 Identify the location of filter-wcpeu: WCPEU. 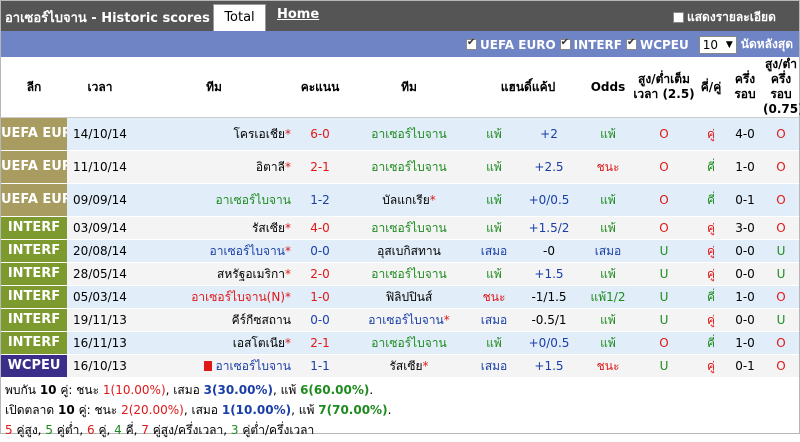
(657, 44).